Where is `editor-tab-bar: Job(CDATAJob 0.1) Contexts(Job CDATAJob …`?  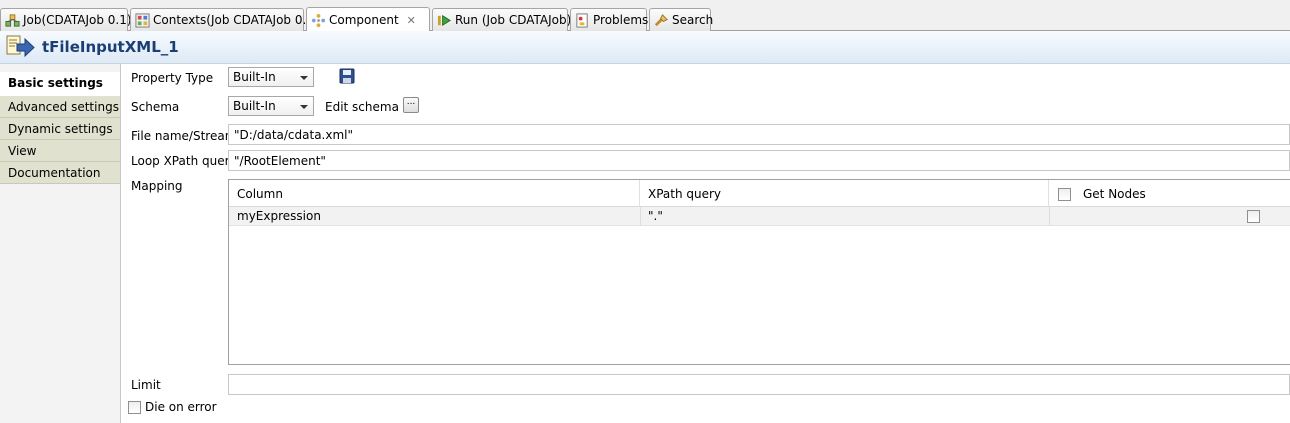
editor-tab-bar: Job(CDATAJob 0.1) Contexts(Job CDATAJob … is located at coordinates (645, 16).